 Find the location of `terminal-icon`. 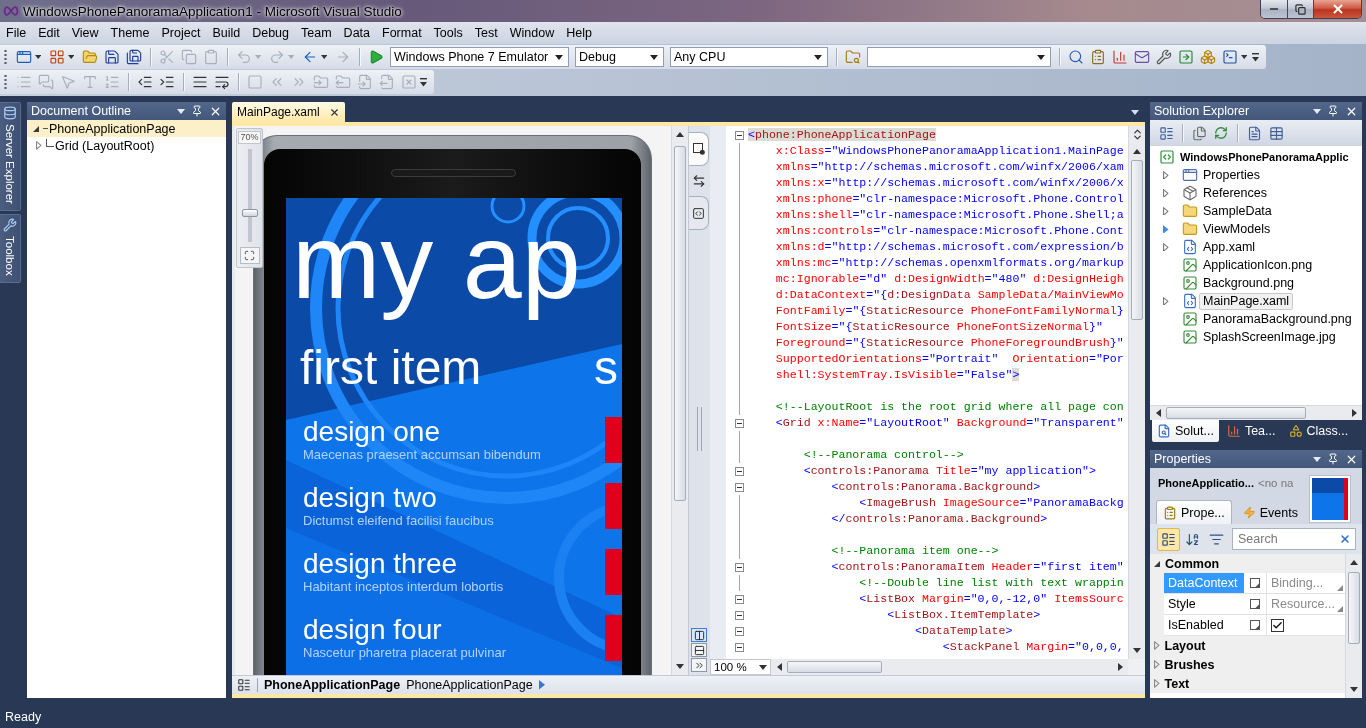

terminal-icon is located at coordinates (1230, 57).